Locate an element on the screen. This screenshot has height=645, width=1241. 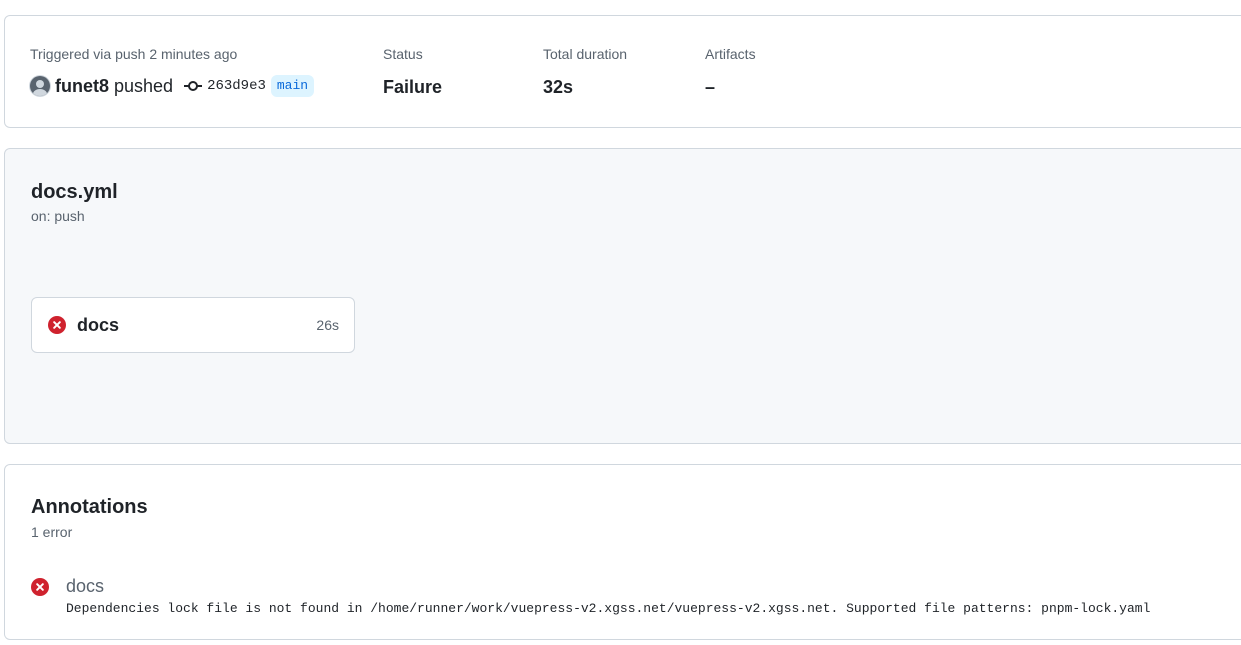
annotations-count: 1 error is located at coordinates (52, 532).